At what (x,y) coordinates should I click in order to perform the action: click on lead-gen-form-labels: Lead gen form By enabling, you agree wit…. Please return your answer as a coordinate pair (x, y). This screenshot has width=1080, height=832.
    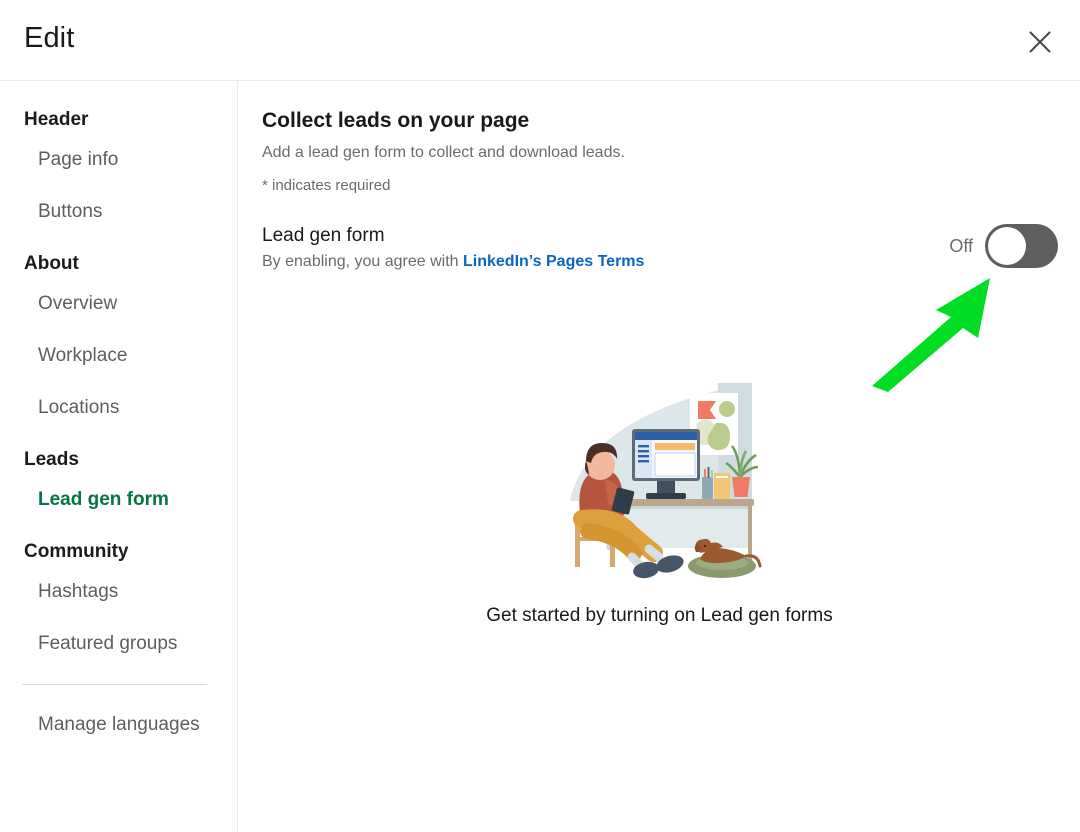
    Looking at the image, I should click on (453, 247).